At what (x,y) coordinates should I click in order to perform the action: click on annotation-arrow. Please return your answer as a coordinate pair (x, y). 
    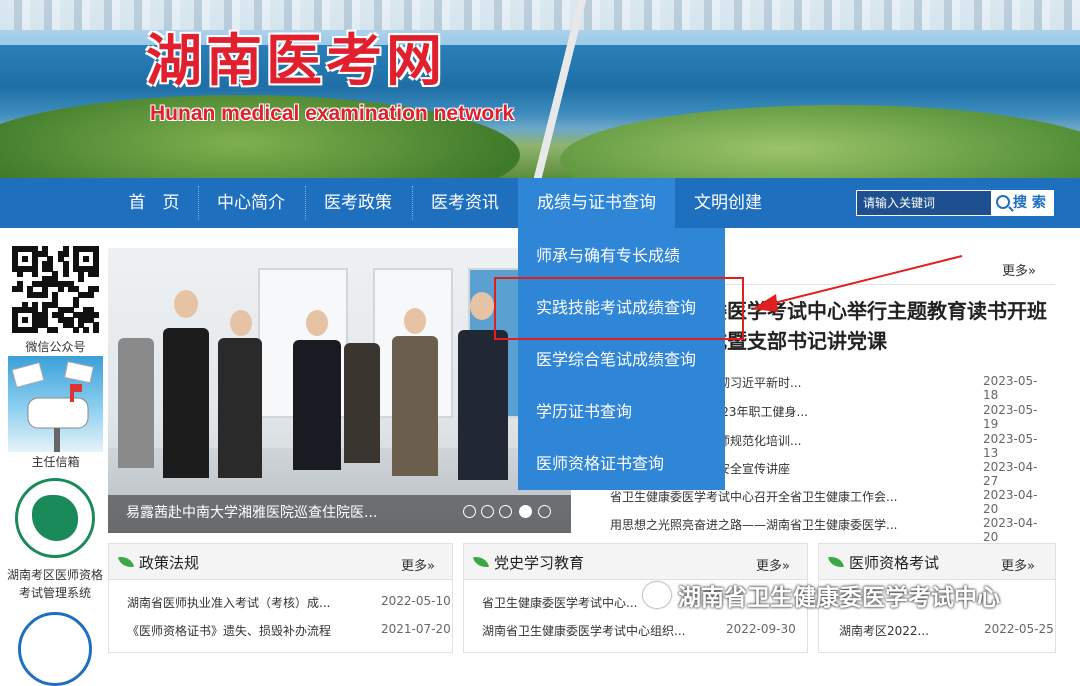
    Looking at the image, I should click on (857, 283).